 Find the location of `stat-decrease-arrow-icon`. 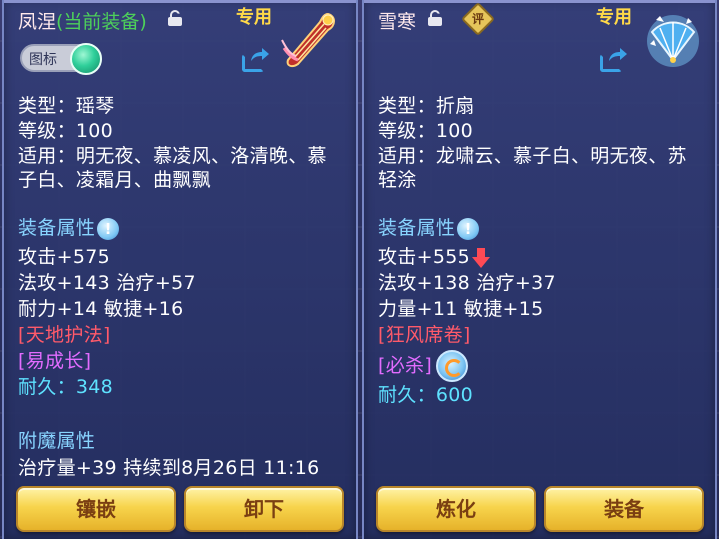

stat-decrease-arrow-icon is located at coordinates (481, 257).